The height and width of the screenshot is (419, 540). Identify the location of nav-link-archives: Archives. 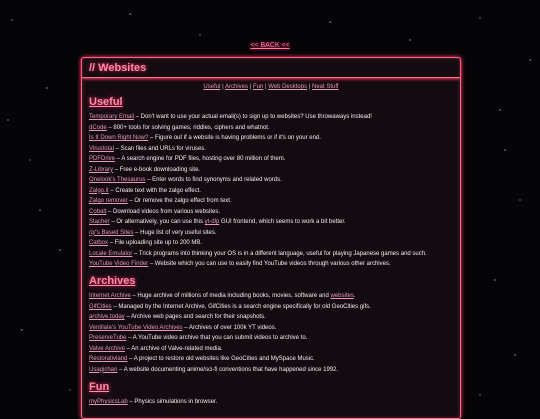
(236, 87).